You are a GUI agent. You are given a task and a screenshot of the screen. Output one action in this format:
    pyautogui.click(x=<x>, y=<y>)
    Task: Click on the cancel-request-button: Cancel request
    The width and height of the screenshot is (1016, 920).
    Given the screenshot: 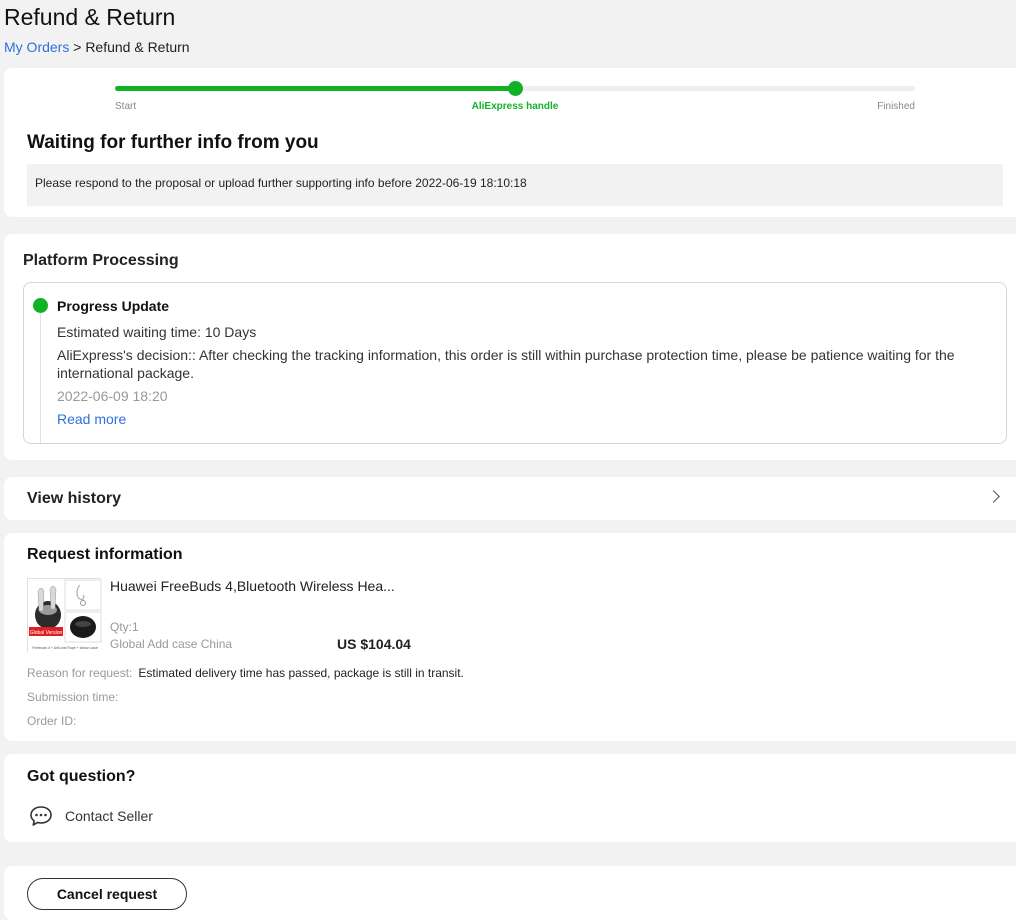 What is the action you would take?
    pyautogui.click(x=107, y=894)
    